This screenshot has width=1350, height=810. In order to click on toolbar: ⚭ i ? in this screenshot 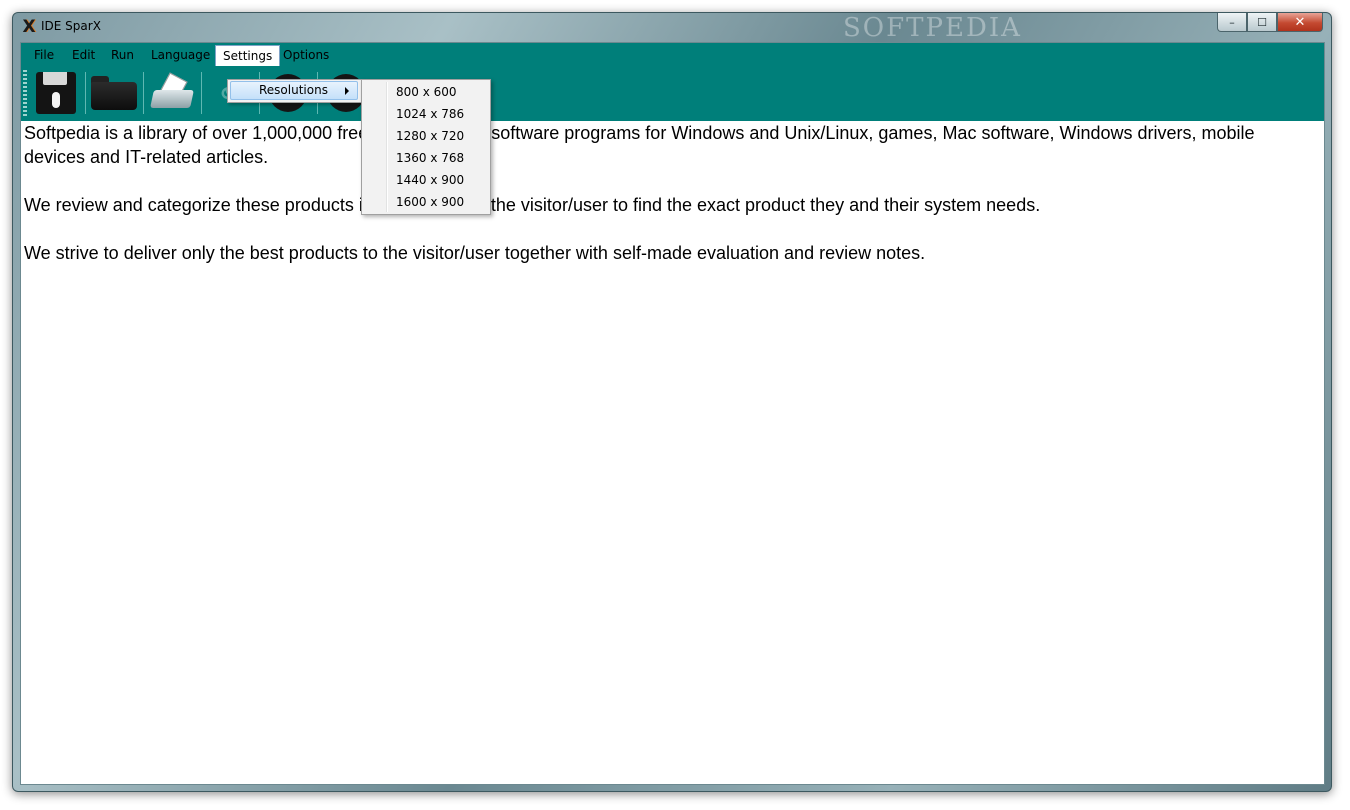, I will do `click(672, 93)`.